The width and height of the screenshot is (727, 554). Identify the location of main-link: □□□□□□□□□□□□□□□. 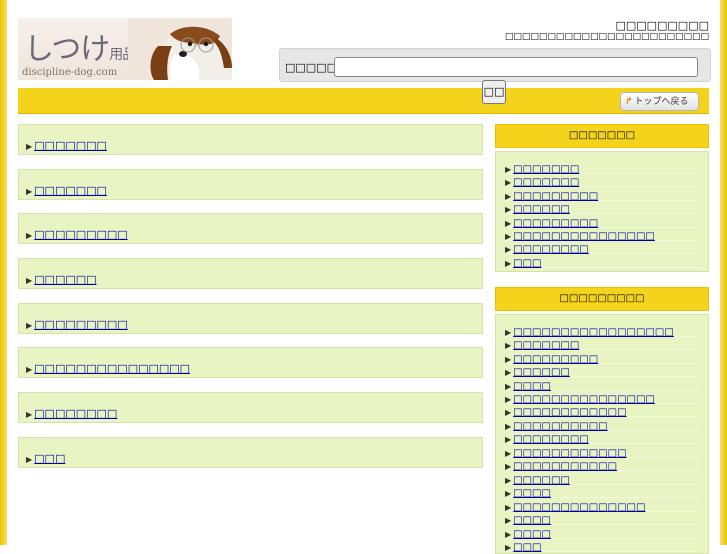
(112, 368).